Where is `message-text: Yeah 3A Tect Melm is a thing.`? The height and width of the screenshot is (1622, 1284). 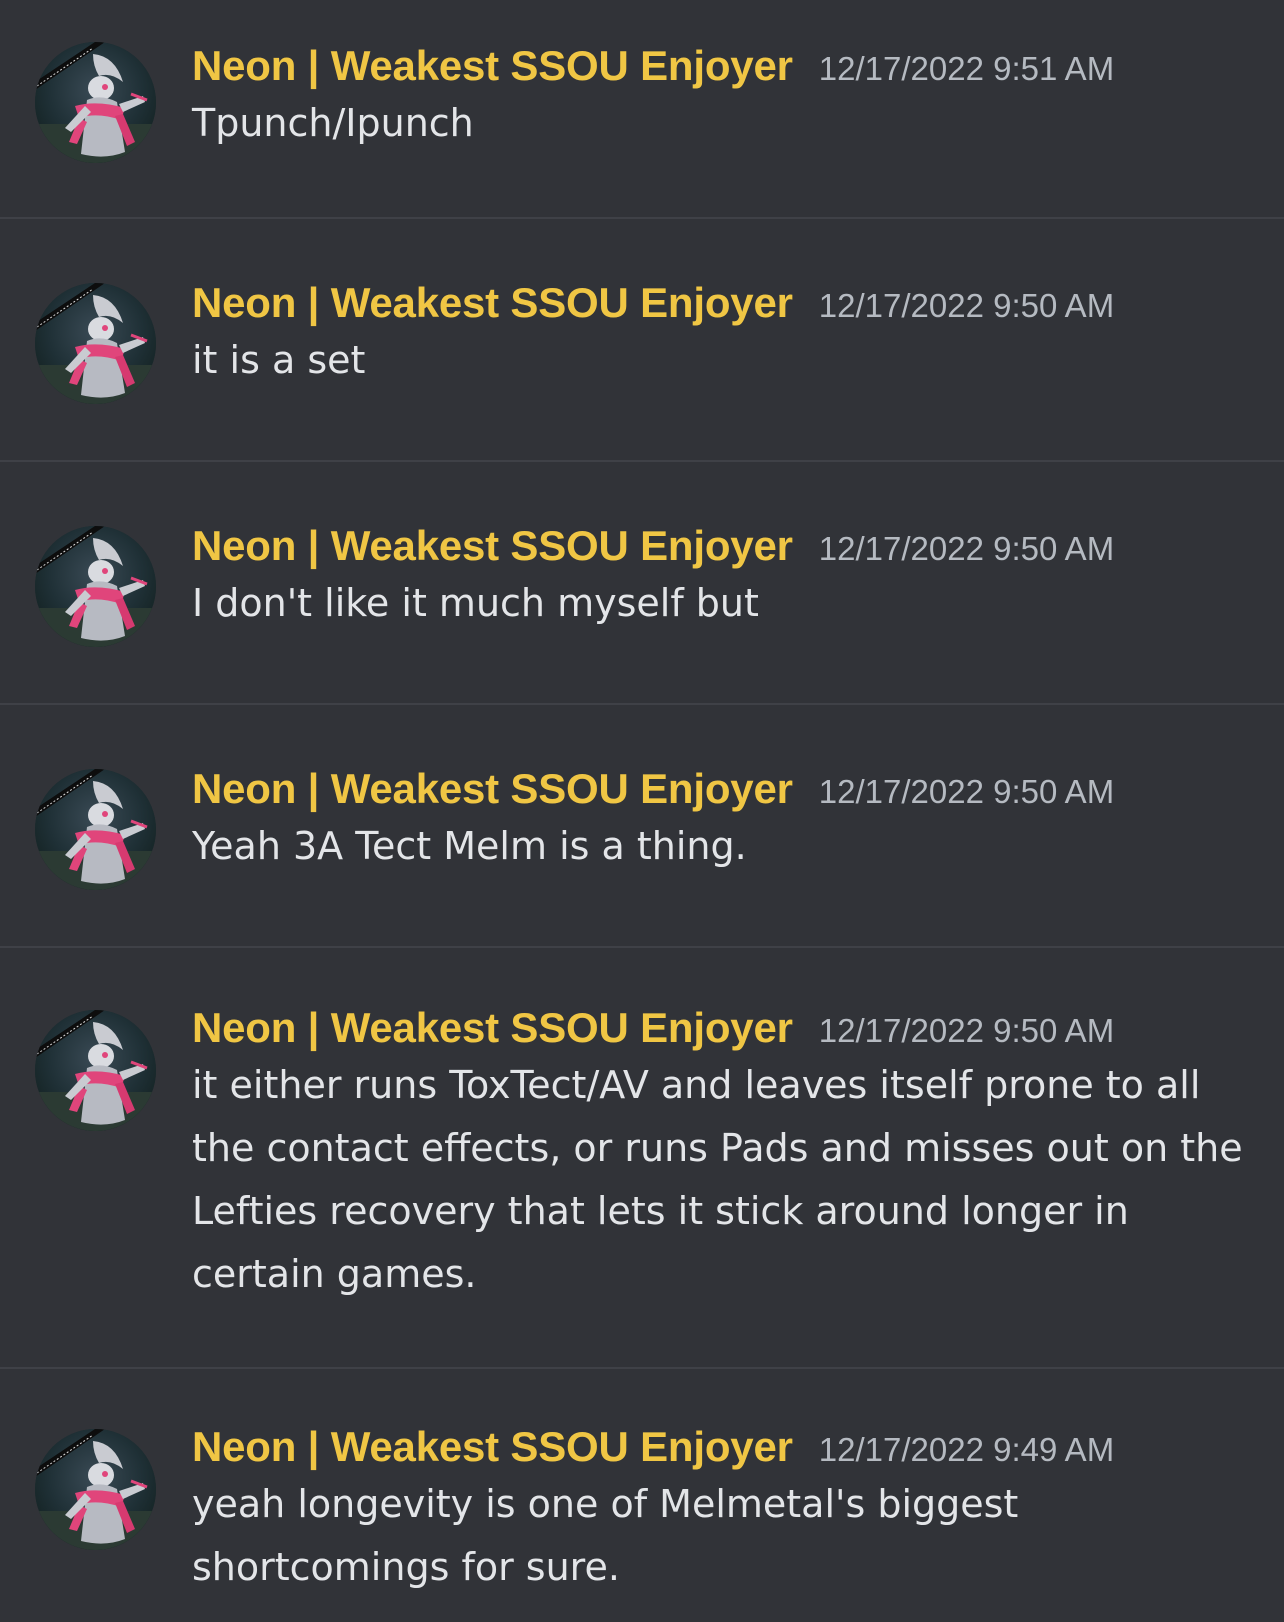
message-text: Yeah 3A Tect Melm is a thing. is located at coordinates (469, 846).